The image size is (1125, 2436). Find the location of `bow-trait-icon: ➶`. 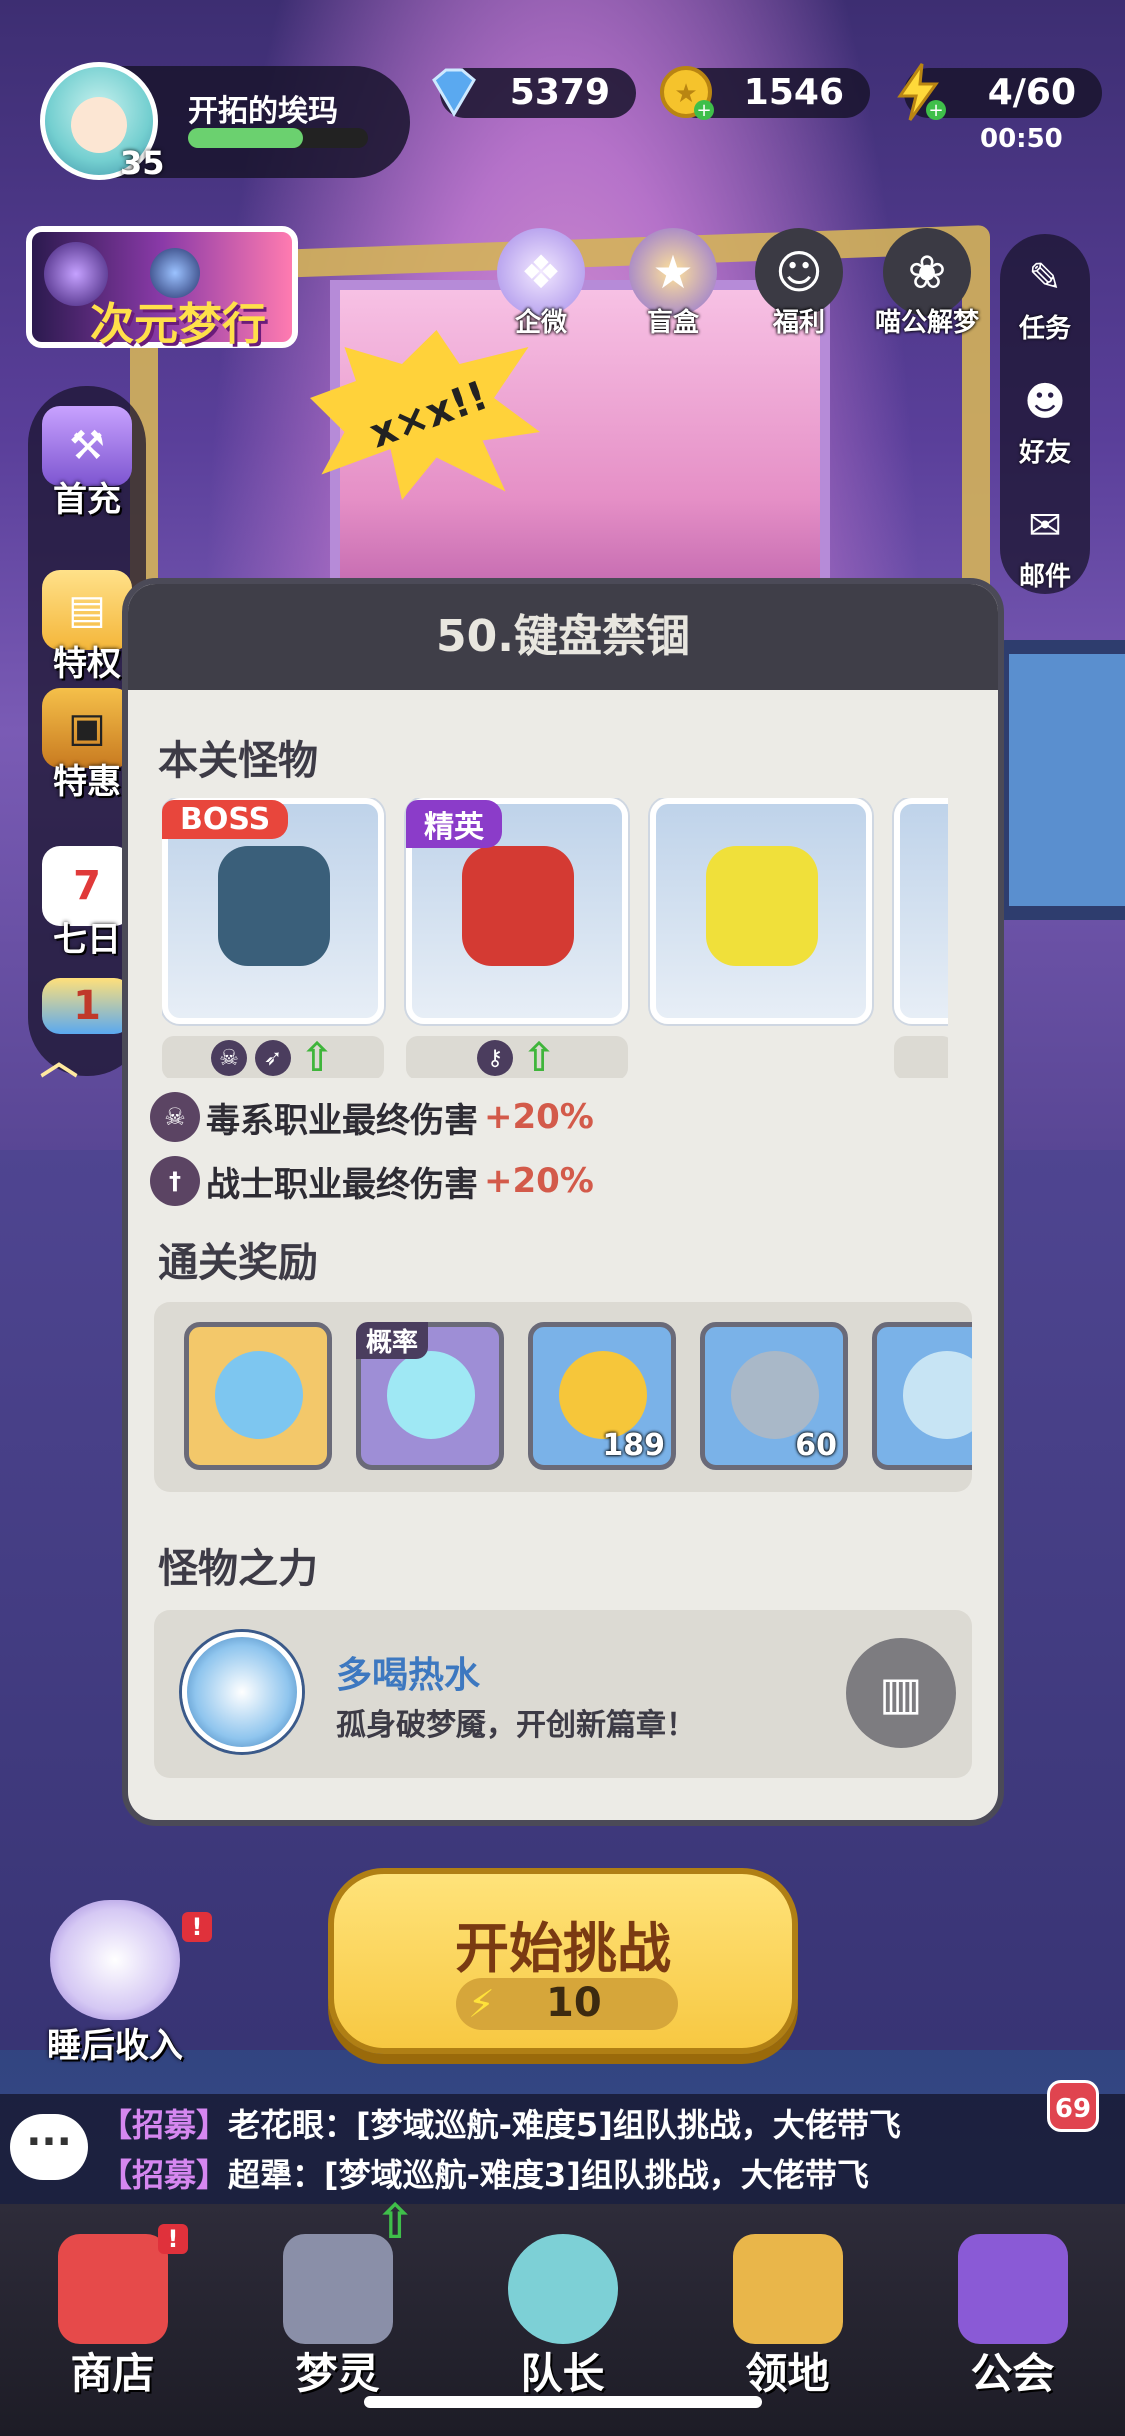

bow-trait-icon: ➶ is located at coordinates (273, 1058).